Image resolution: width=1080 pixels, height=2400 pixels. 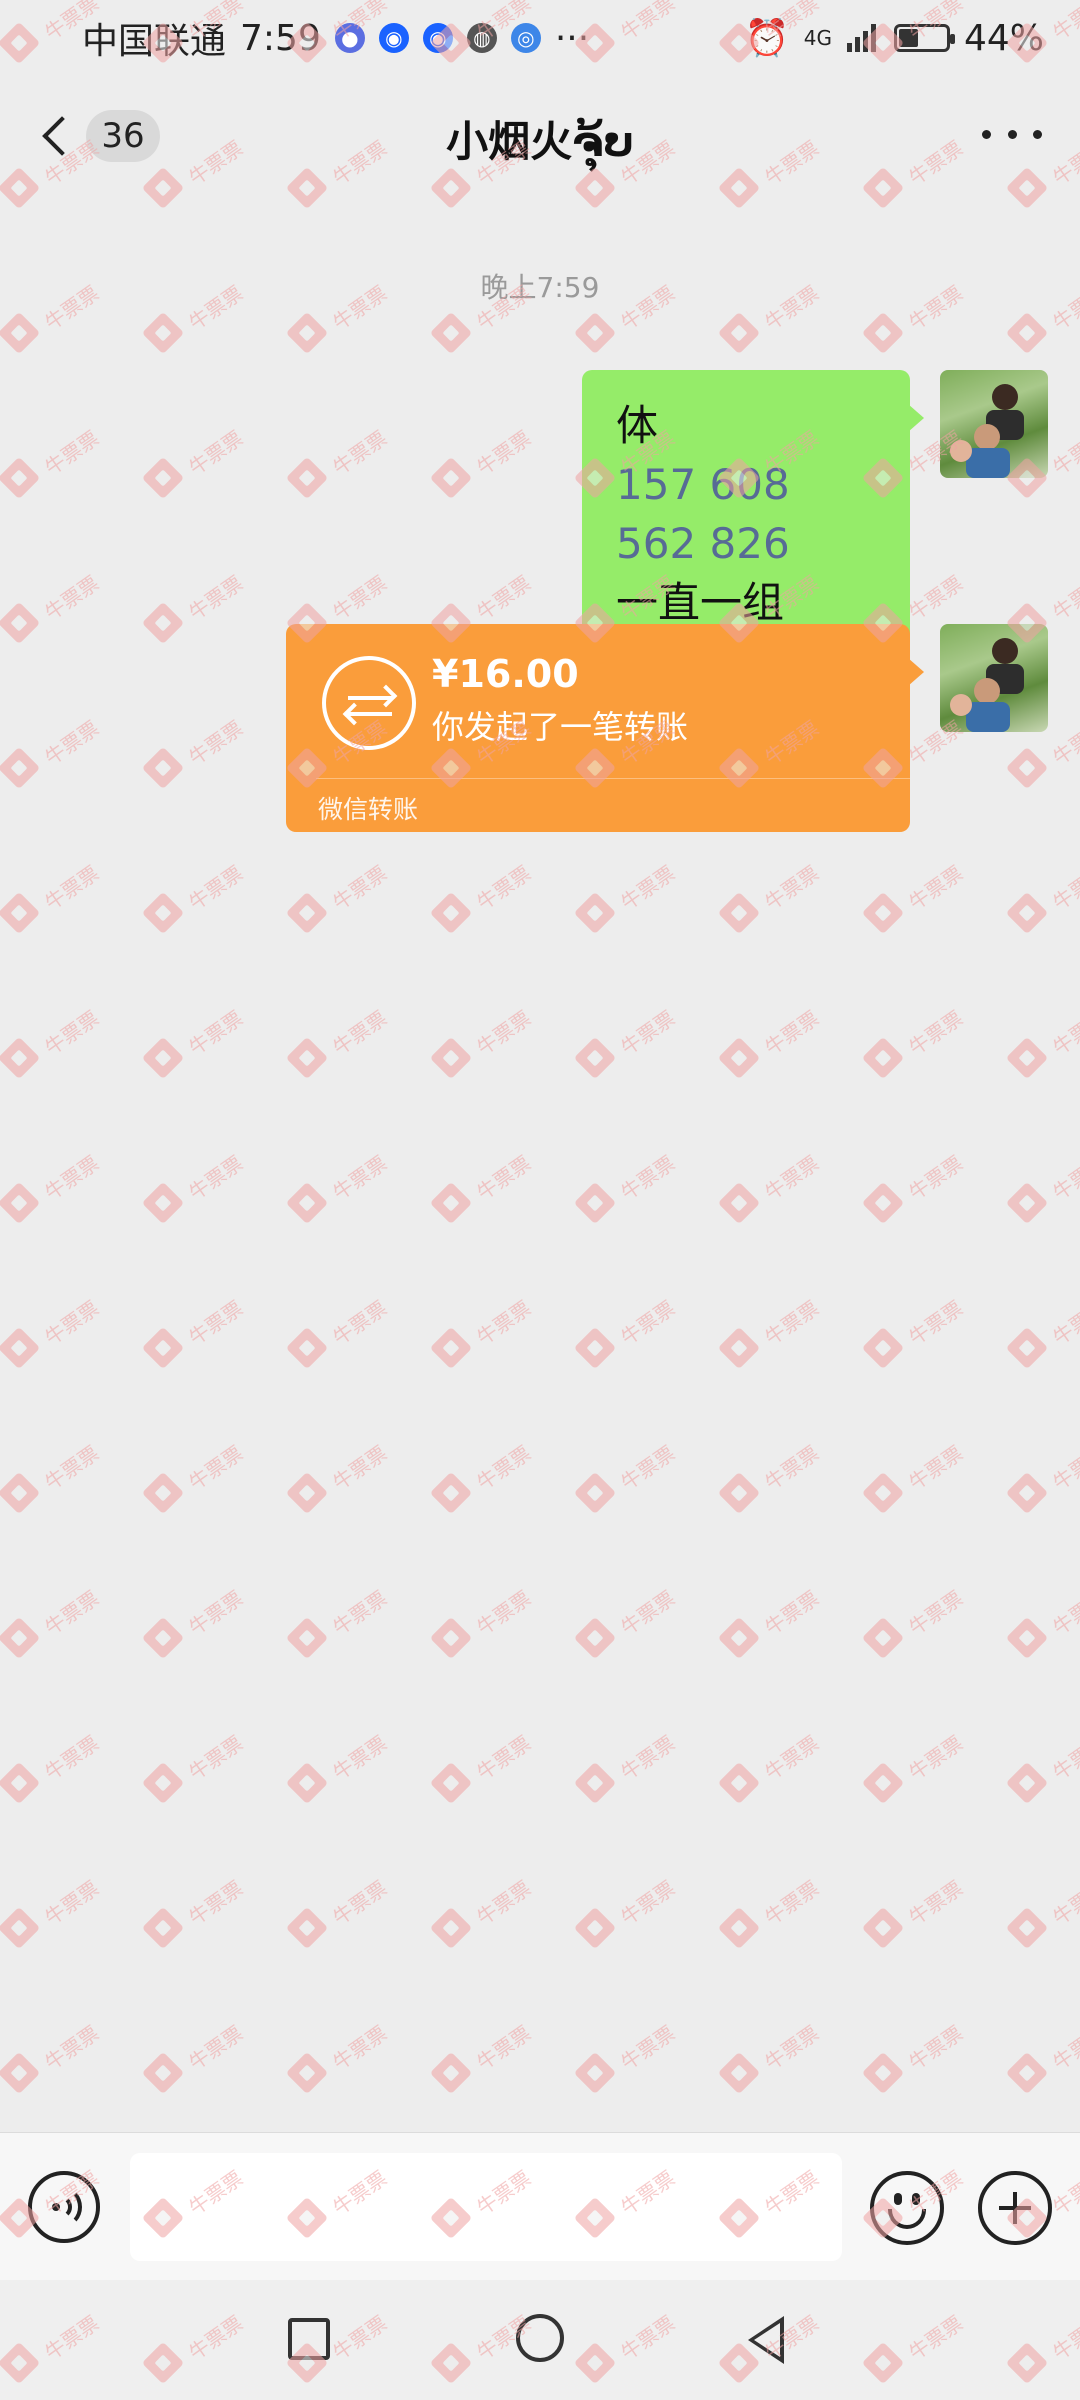 What do you see at coordinates (64, 2207) in the screenshot?
I see `voice-icon` at bounding box center [64, 2207].